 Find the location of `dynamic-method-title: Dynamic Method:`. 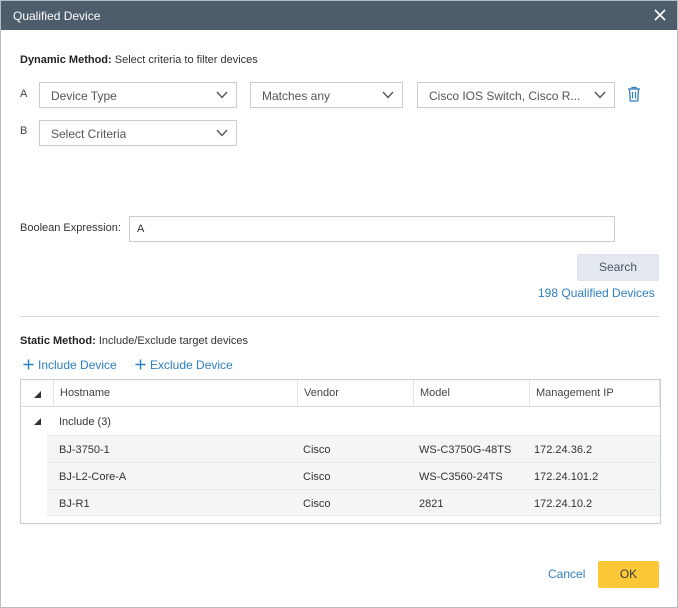

dynamic-method-title: Dynamic Method: is located at coordinates (66, 60).